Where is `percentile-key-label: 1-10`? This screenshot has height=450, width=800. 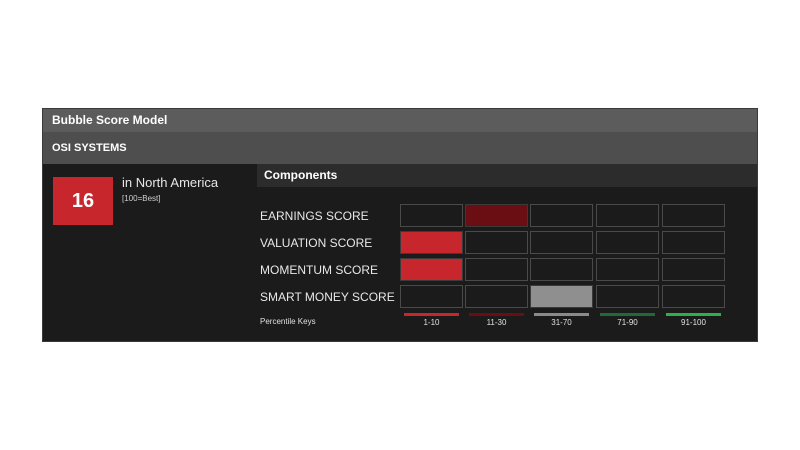
percentile-key-label: 1-10 is located at coordinates (431, 322).